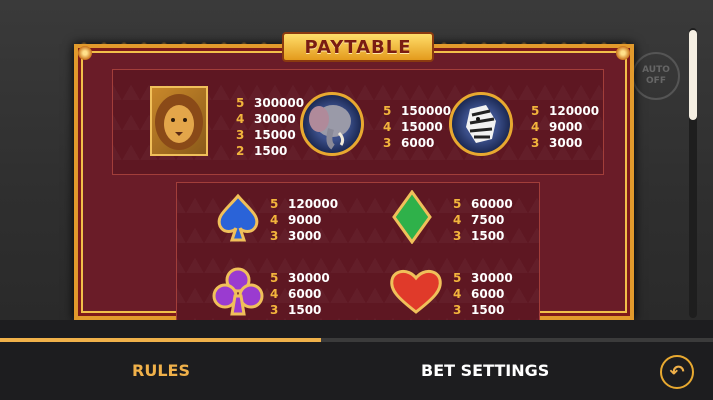 The height and width of the screenshot is (400, 713). I want to click on diamond-paytable: 5 60000 4 7500 3 1500, so click(483, 220).